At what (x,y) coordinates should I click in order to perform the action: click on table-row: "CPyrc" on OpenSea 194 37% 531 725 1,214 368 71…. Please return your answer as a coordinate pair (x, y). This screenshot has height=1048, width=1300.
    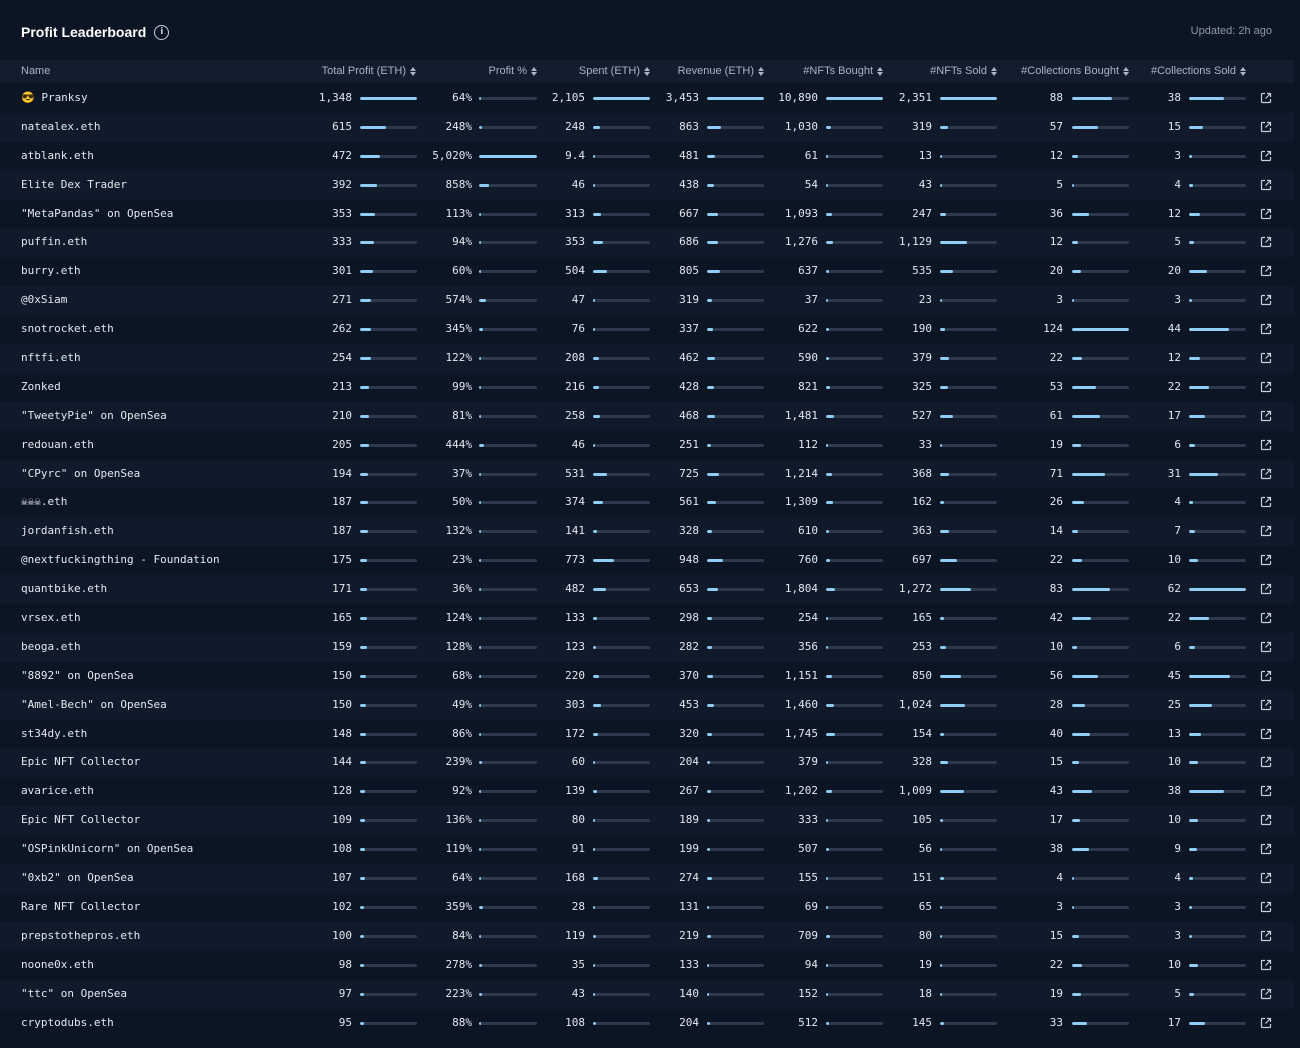
    Looking at the image, I should click on (647, 474).